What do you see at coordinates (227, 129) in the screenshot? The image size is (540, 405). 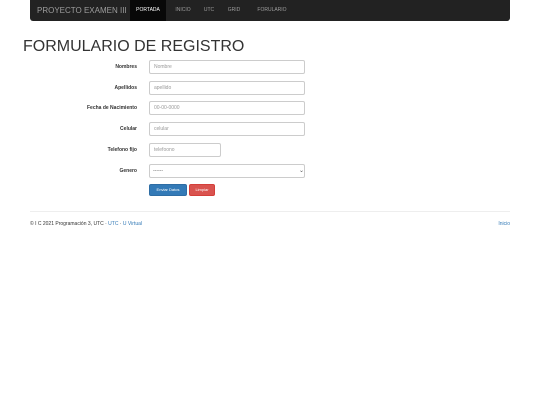 I see `celular-input` at bounding box center [227, 129].